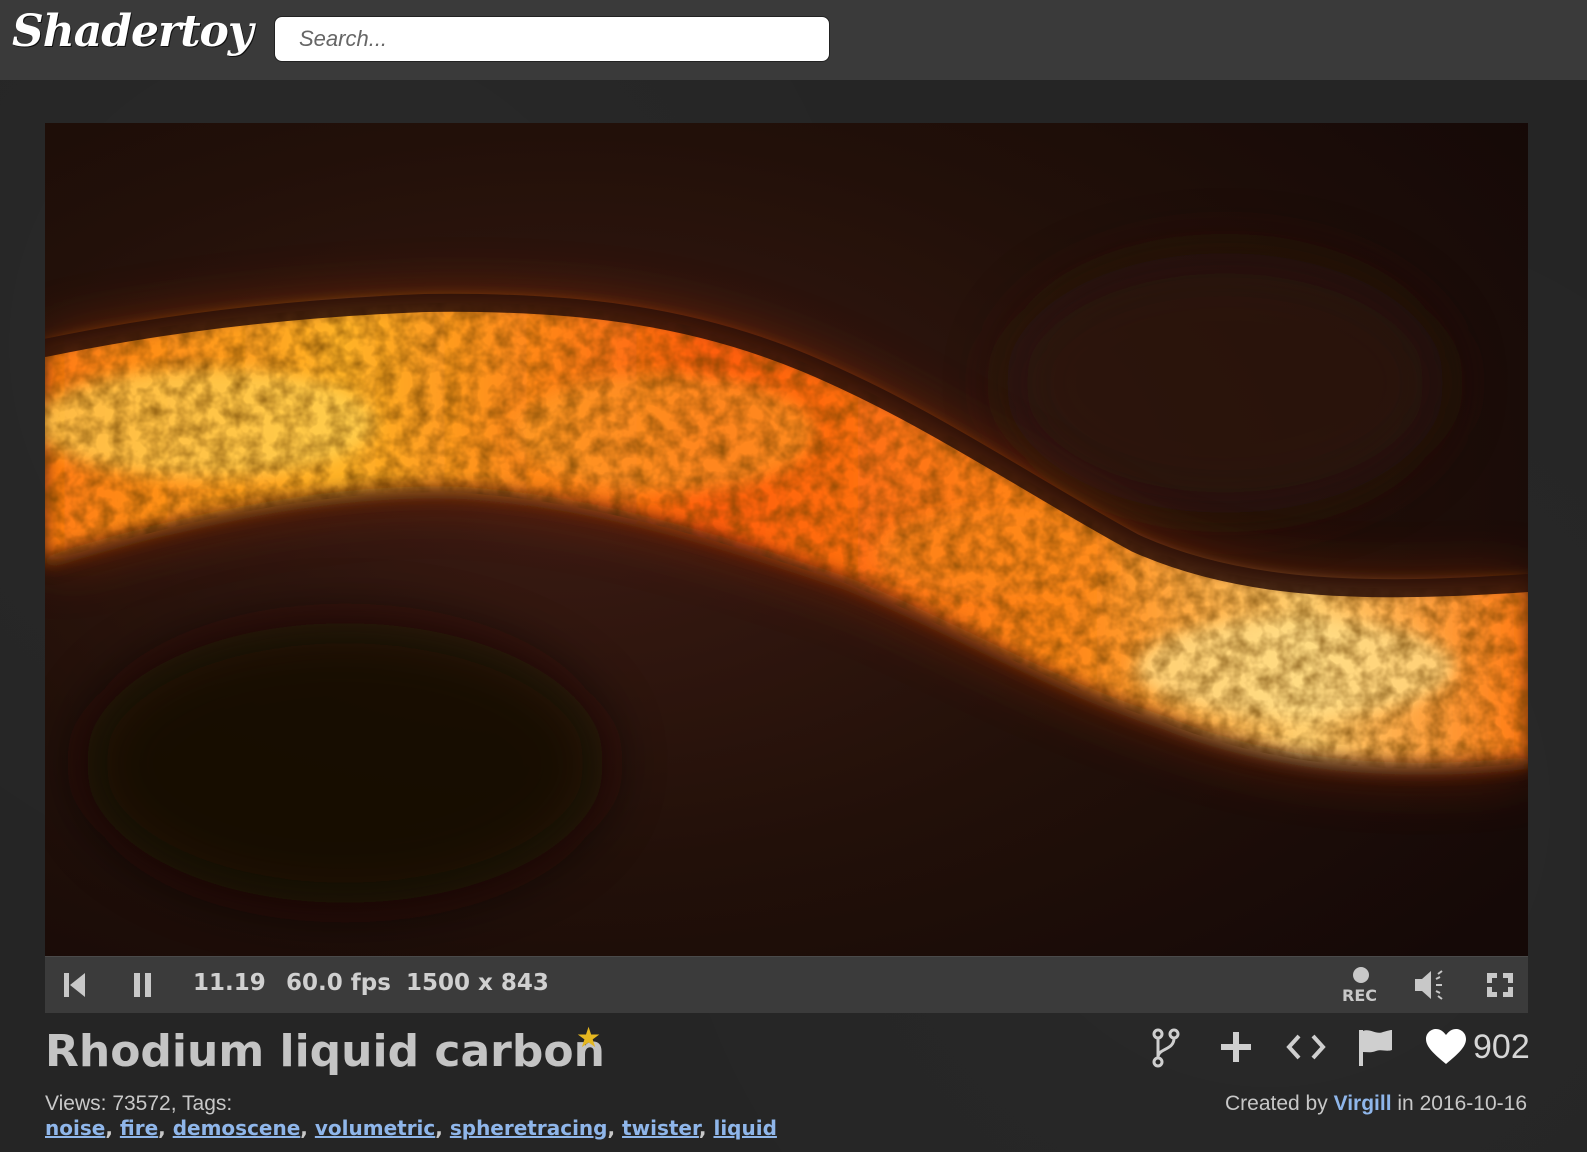 The image size is (1587, 1152). I want to click on fullscreen-button, so click(1500, 985).